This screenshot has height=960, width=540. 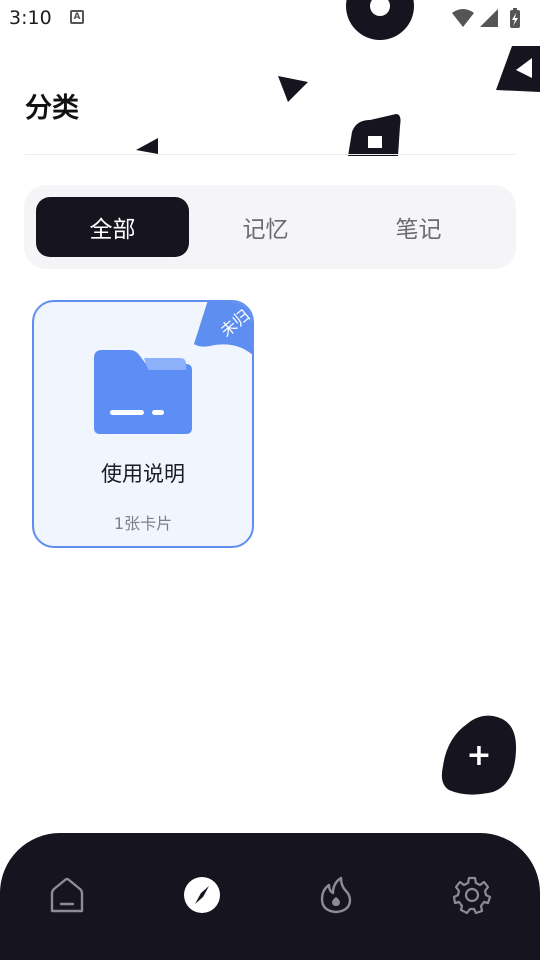 I want to click on wifi-icon, so click(x=463, y=18).